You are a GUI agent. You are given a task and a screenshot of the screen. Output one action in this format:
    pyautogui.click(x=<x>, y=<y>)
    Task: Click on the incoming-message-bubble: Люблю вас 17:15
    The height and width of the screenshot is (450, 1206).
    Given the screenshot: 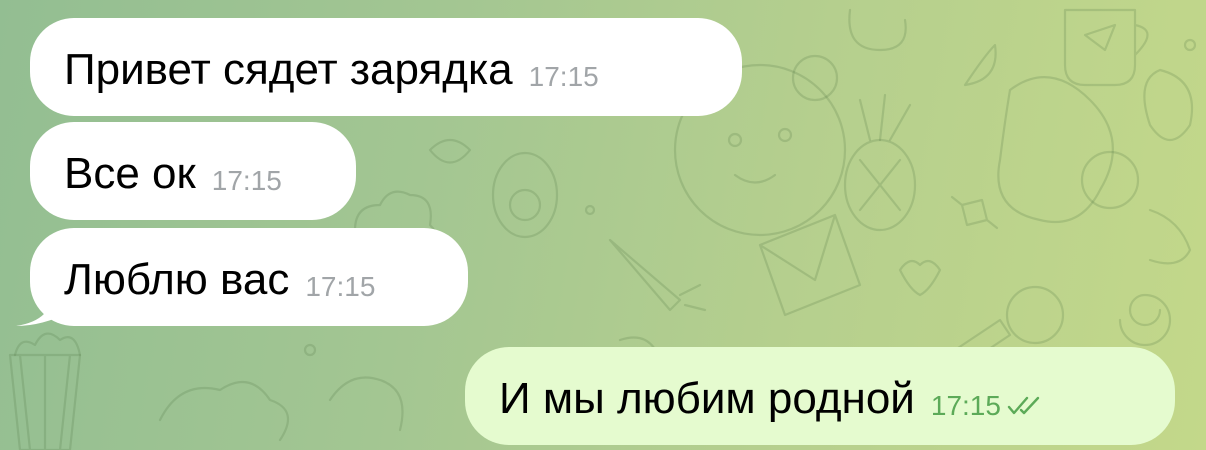 What is the action you would take?
    pyautogui.click(x=249, y=277)
    